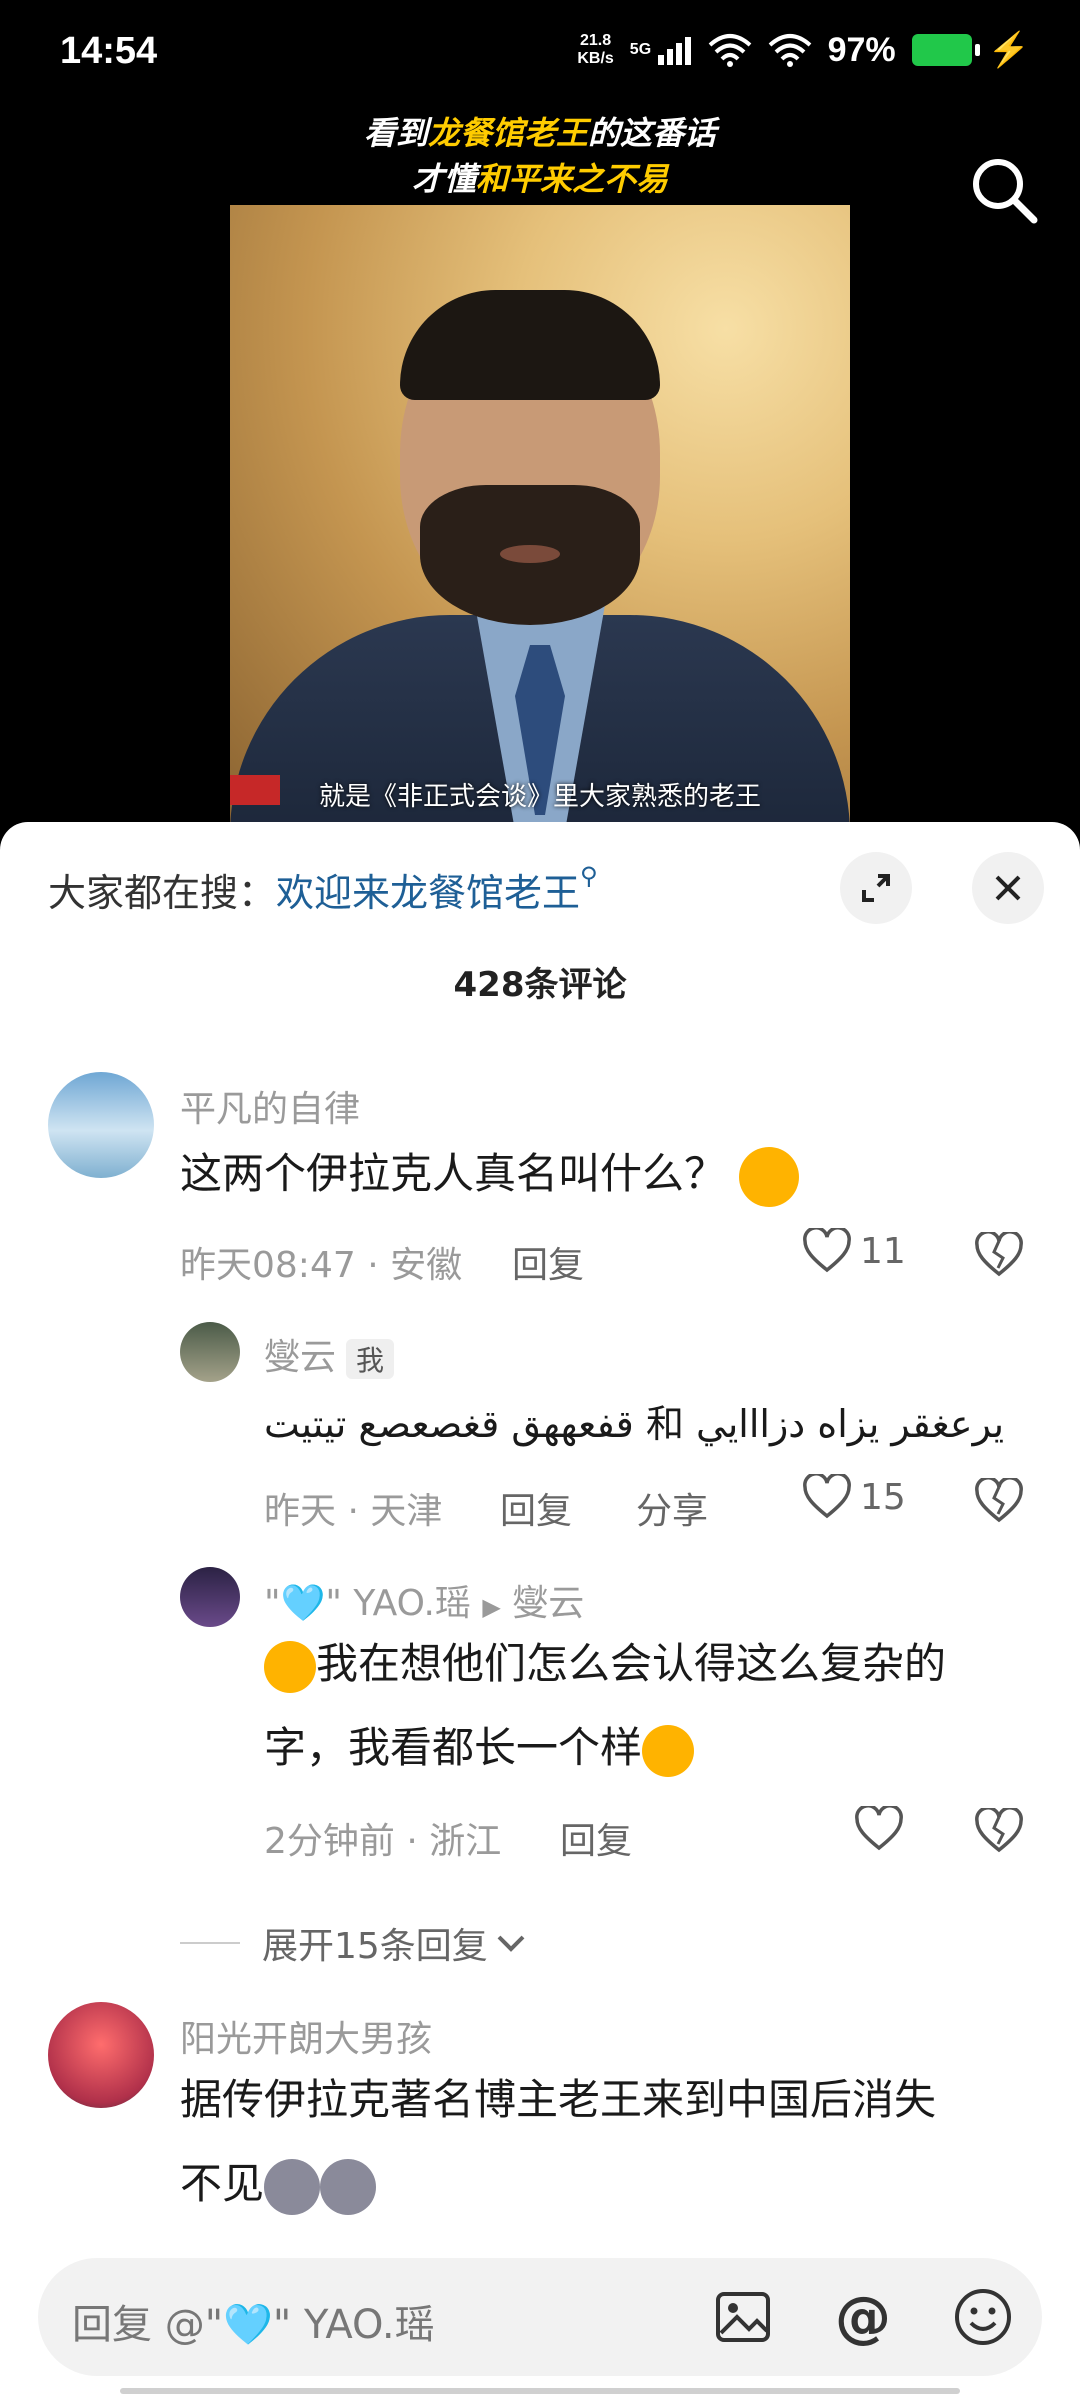  Describe the element at coordinates (329, 1354) in the screenshot. I see `comment-author: 燮云我` at that location.